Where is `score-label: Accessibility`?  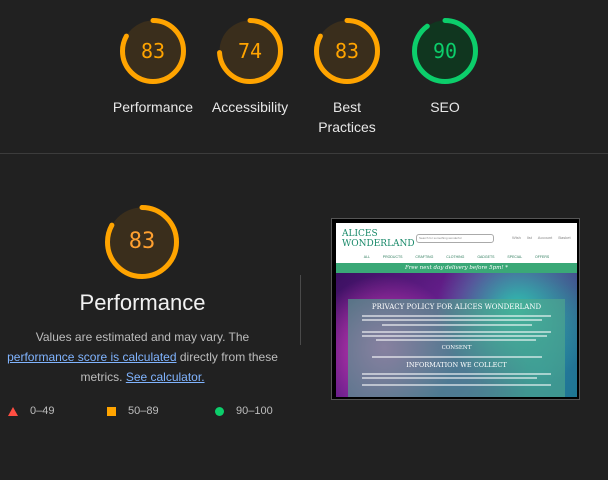 score-label: Accessibility is located at coordinates (250, 107).